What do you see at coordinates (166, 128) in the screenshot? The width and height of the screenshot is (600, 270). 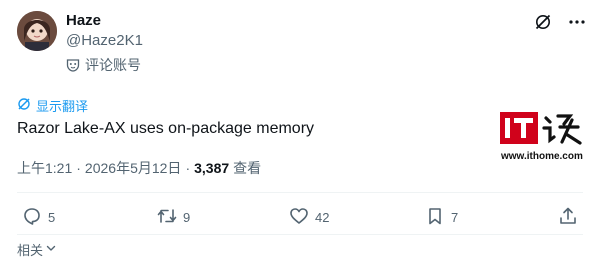 I see `tweet-text: Razor Lake-AX uses on-package memory` at bounding box center [166, 128].